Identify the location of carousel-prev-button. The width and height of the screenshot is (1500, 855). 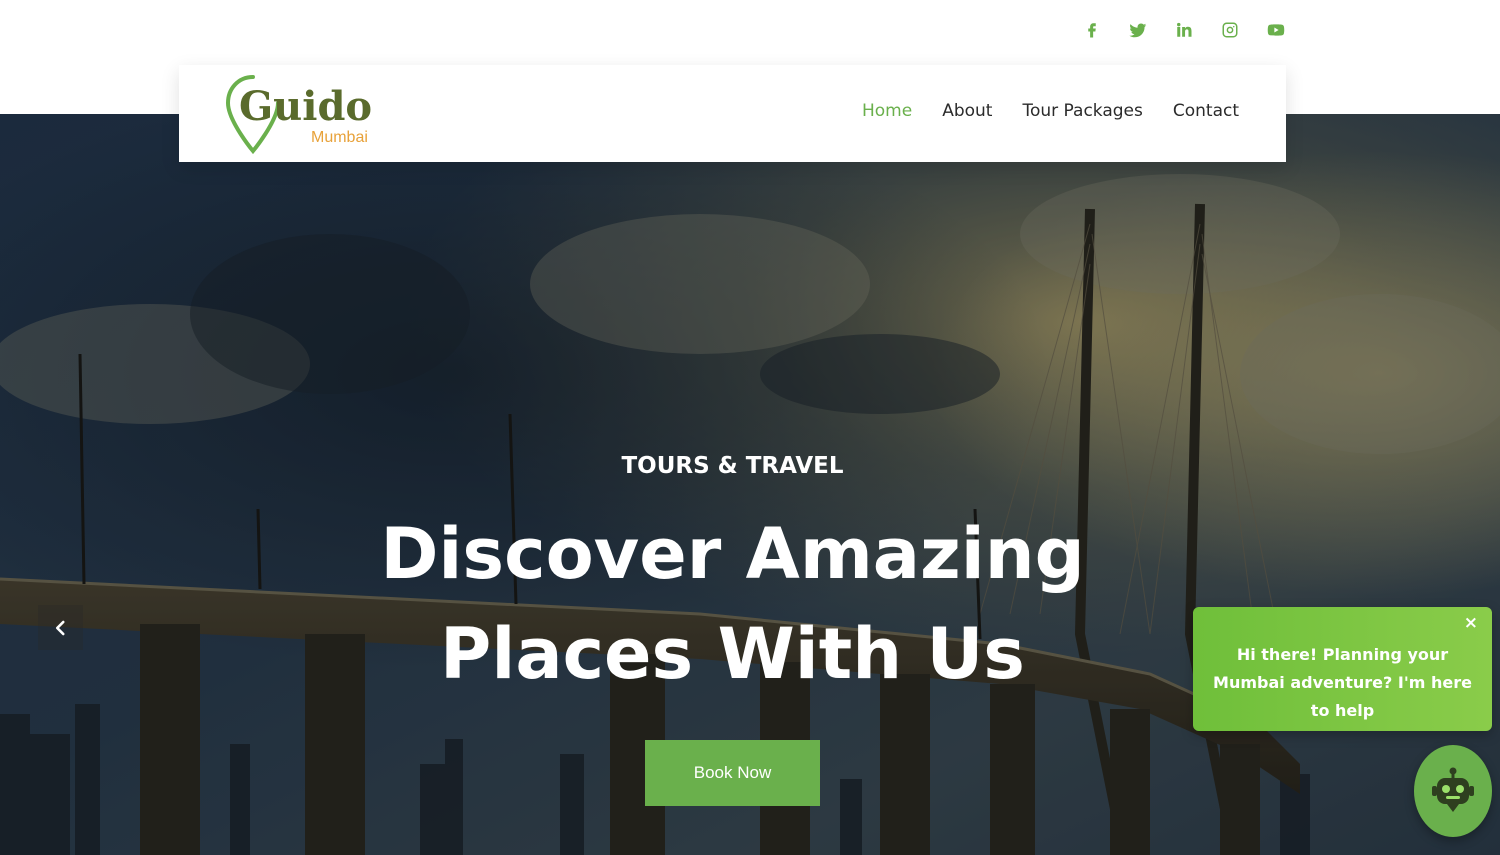
(60, 627).